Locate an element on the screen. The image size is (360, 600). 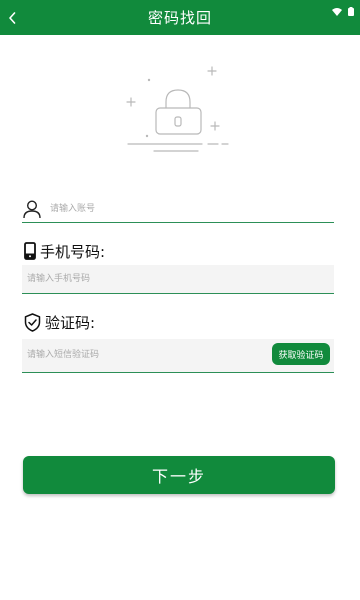
verification-label: 验证码: is located at coordinates (59, 322).